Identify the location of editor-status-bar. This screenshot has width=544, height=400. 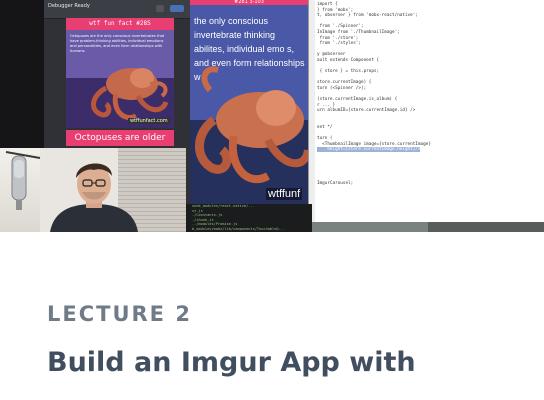
(426, 227).